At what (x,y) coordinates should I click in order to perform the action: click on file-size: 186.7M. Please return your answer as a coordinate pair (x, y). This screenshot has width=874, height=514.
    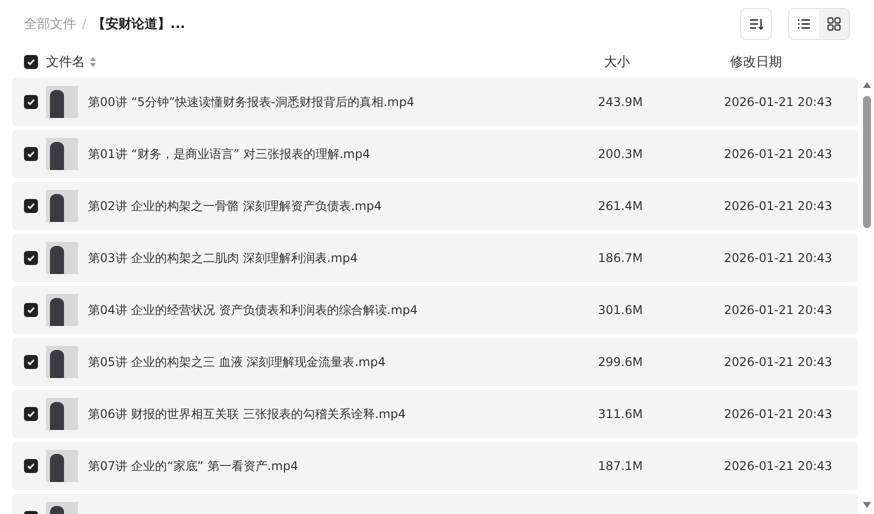
    Looking at the image, I should click on (621, 258).